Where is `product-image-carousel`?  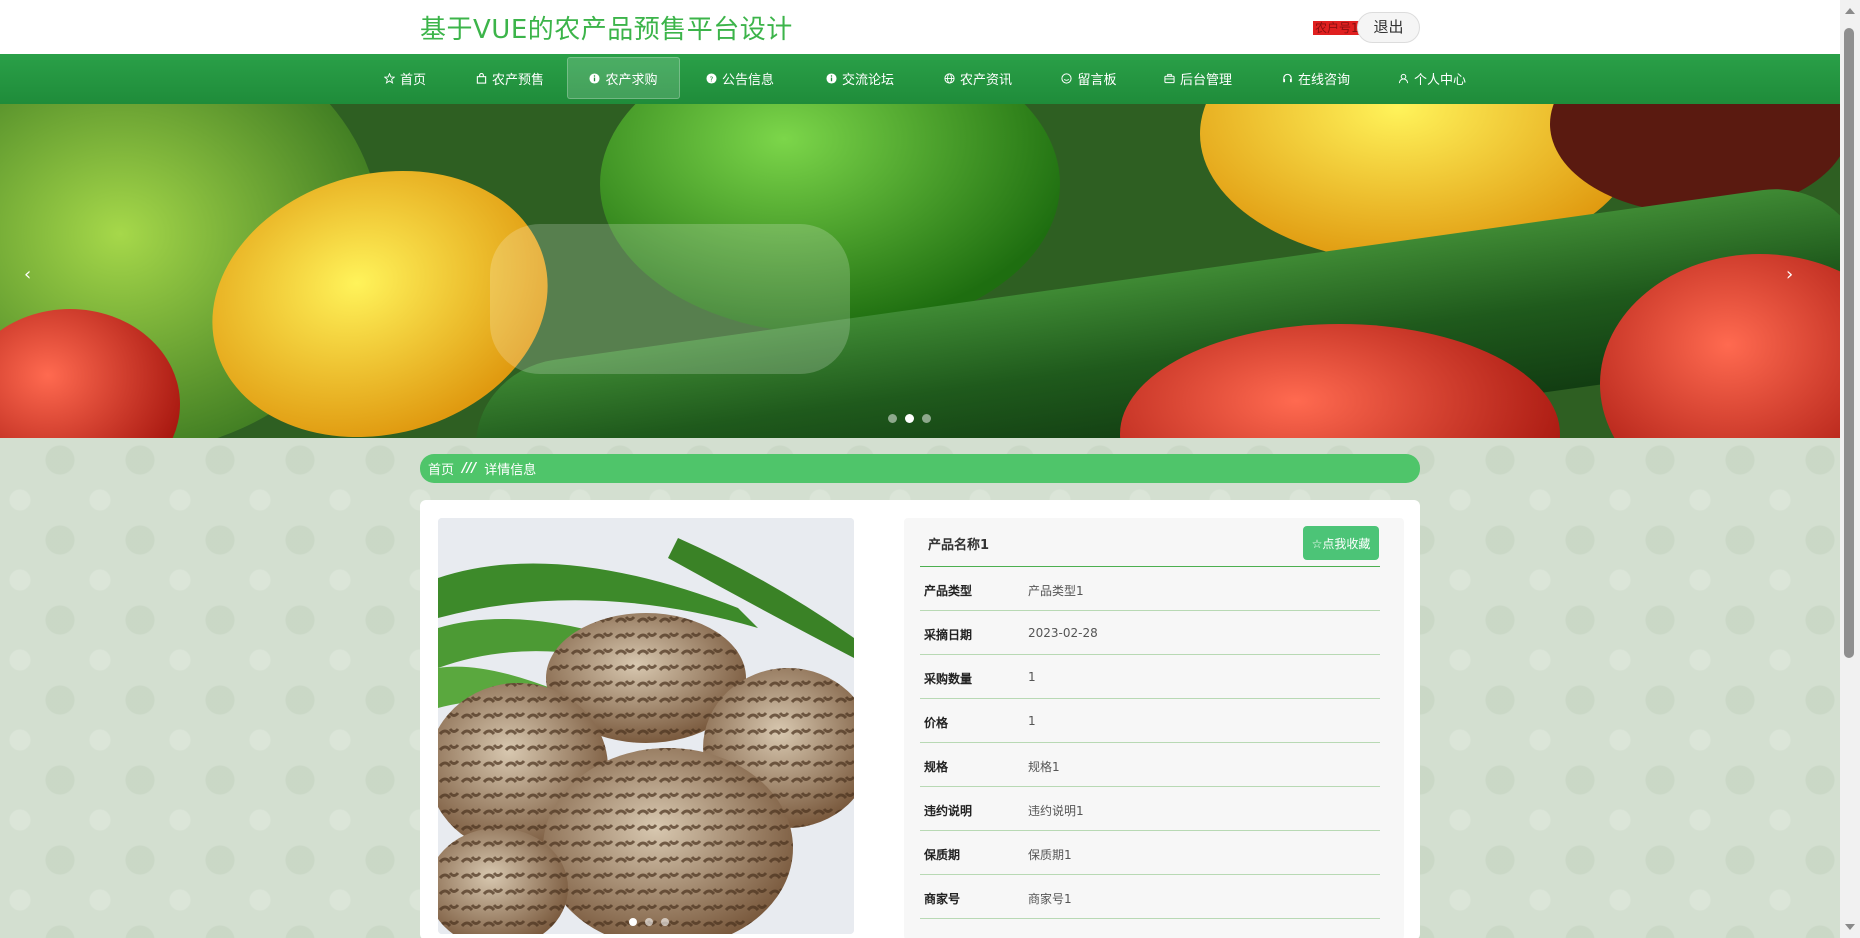 product-image-carousel is located at coordinates (646, 726).